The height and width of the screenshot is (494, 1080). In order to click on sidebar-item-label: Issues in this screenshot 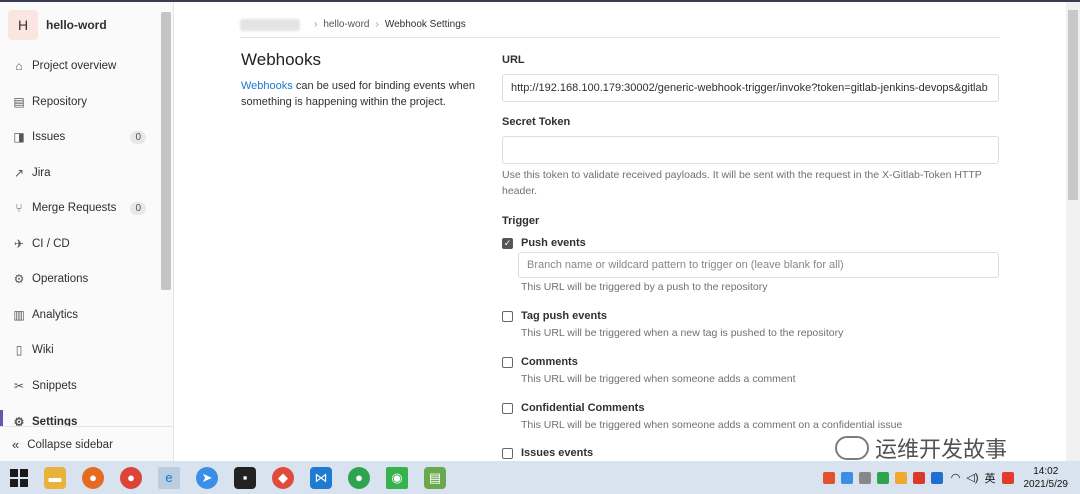, I will do `click(49, 137)`.